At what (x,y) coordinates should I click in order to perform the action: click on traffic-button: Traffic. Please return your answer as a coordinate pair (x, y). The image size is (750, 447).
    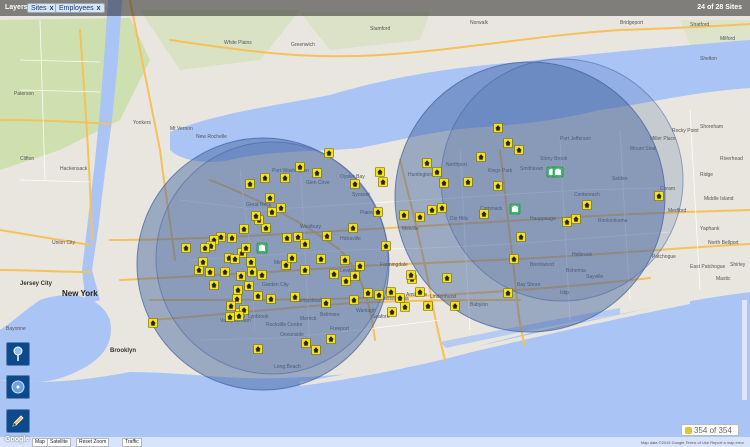
    Looking at the image, I should click on (132, 442).